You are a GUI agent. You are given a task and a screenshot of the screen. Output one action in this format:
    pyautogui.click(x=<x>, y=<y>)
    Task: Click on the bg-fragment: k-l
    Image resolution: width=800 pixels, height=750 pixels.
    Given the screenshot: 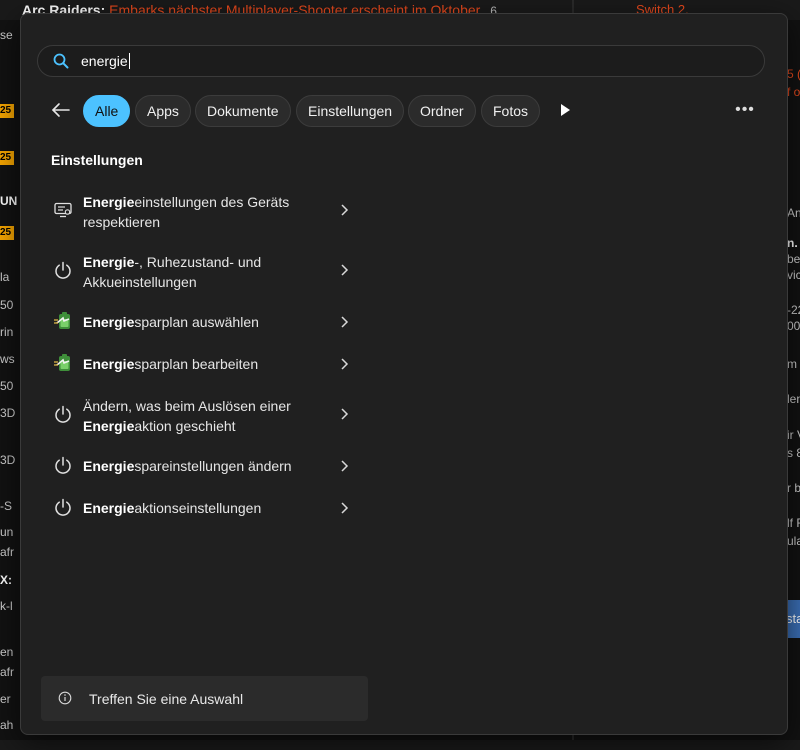 What is the action you would take?
    pyautogui.click(x=6, y=606)
    